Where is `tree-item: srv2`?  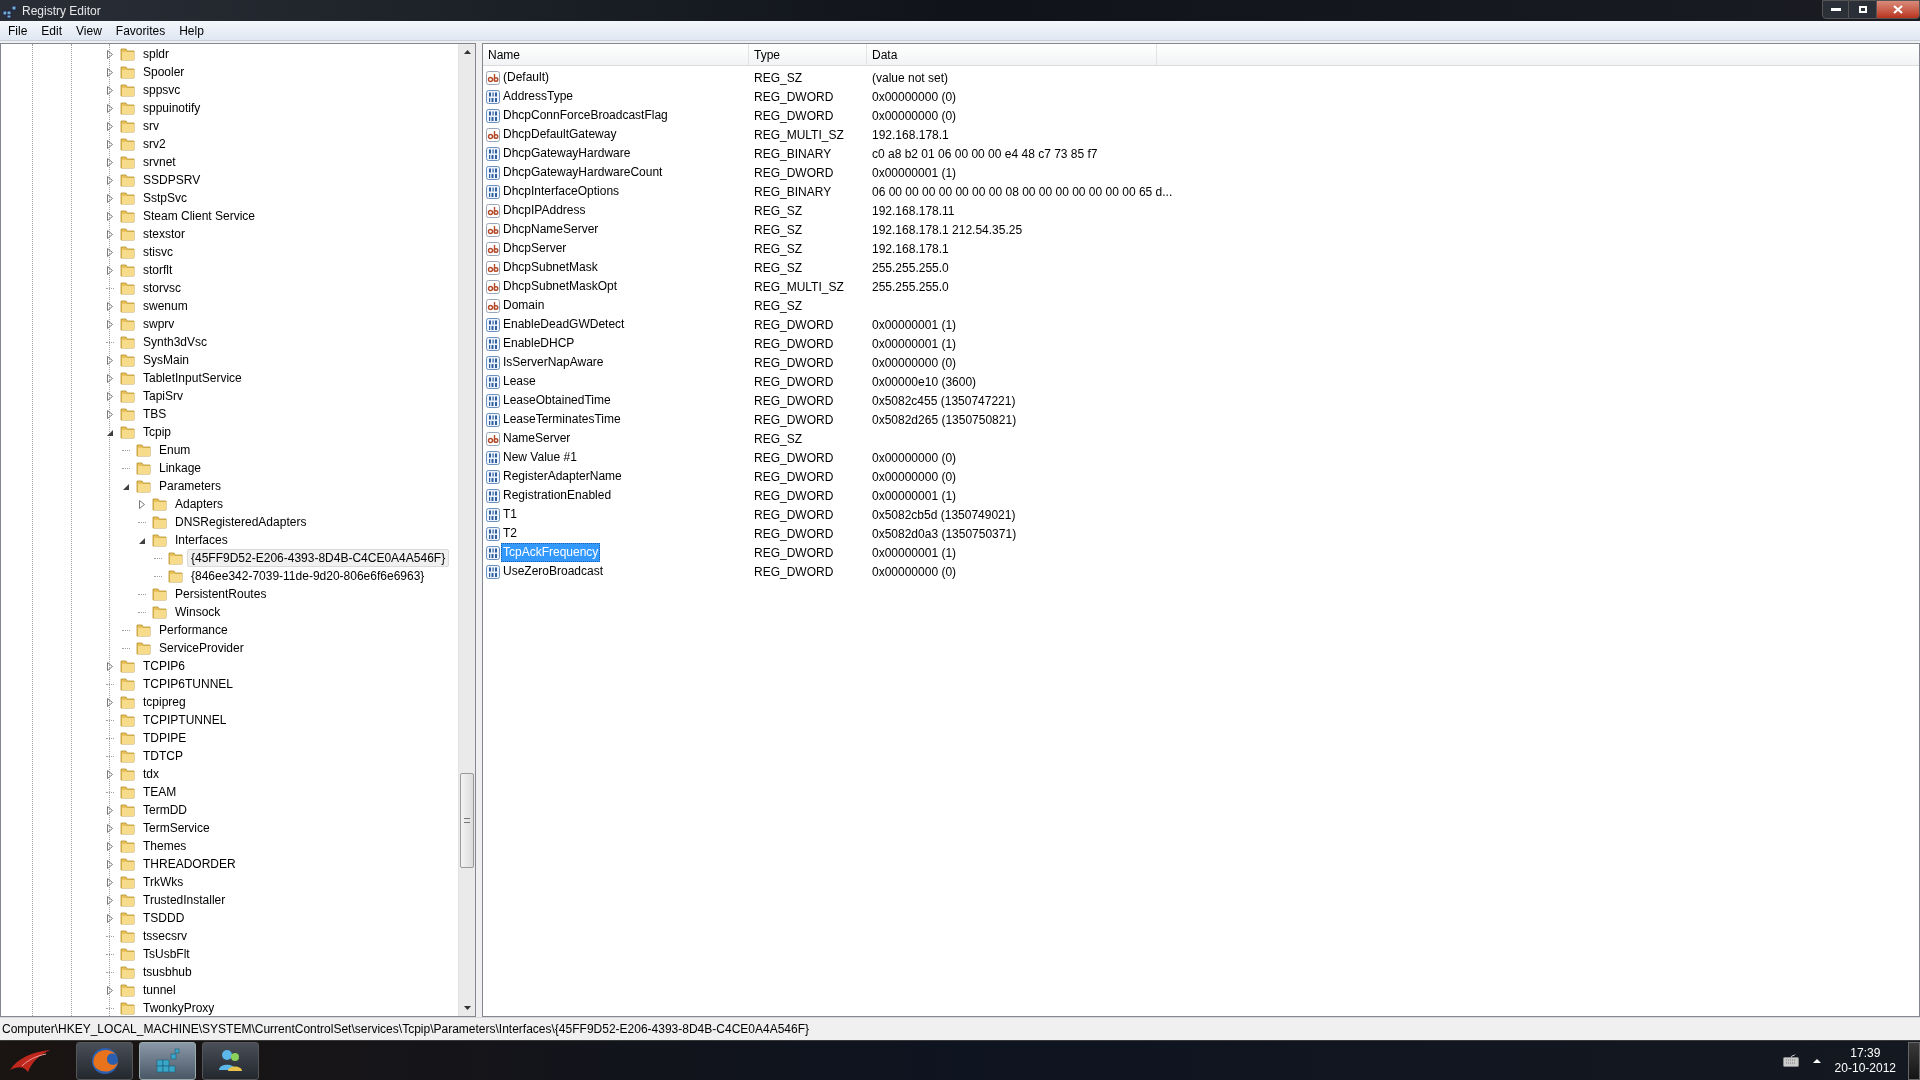 tree-item: srv2 is located at coordinates (154, 144).